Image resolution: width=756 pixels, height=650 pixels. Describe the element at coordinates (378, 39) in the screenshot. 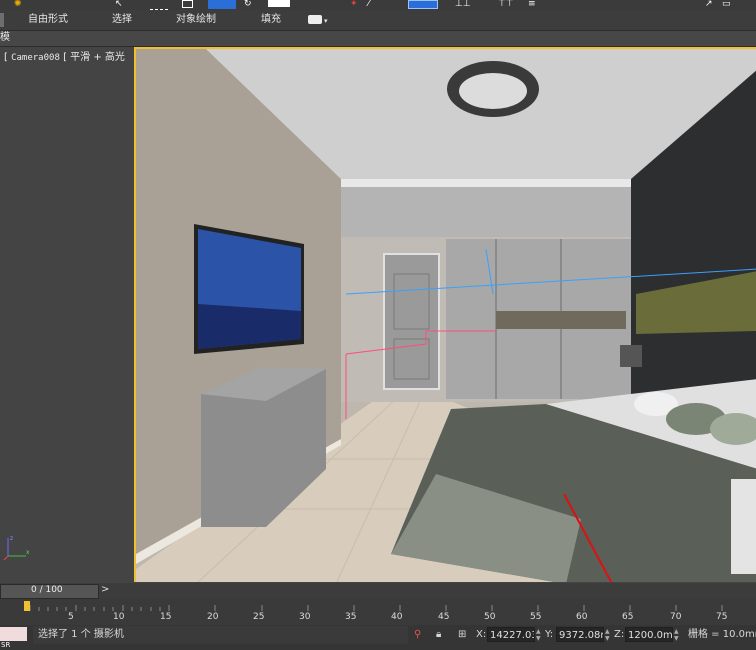

I see `ribbon-panel-row: 模` at that location.